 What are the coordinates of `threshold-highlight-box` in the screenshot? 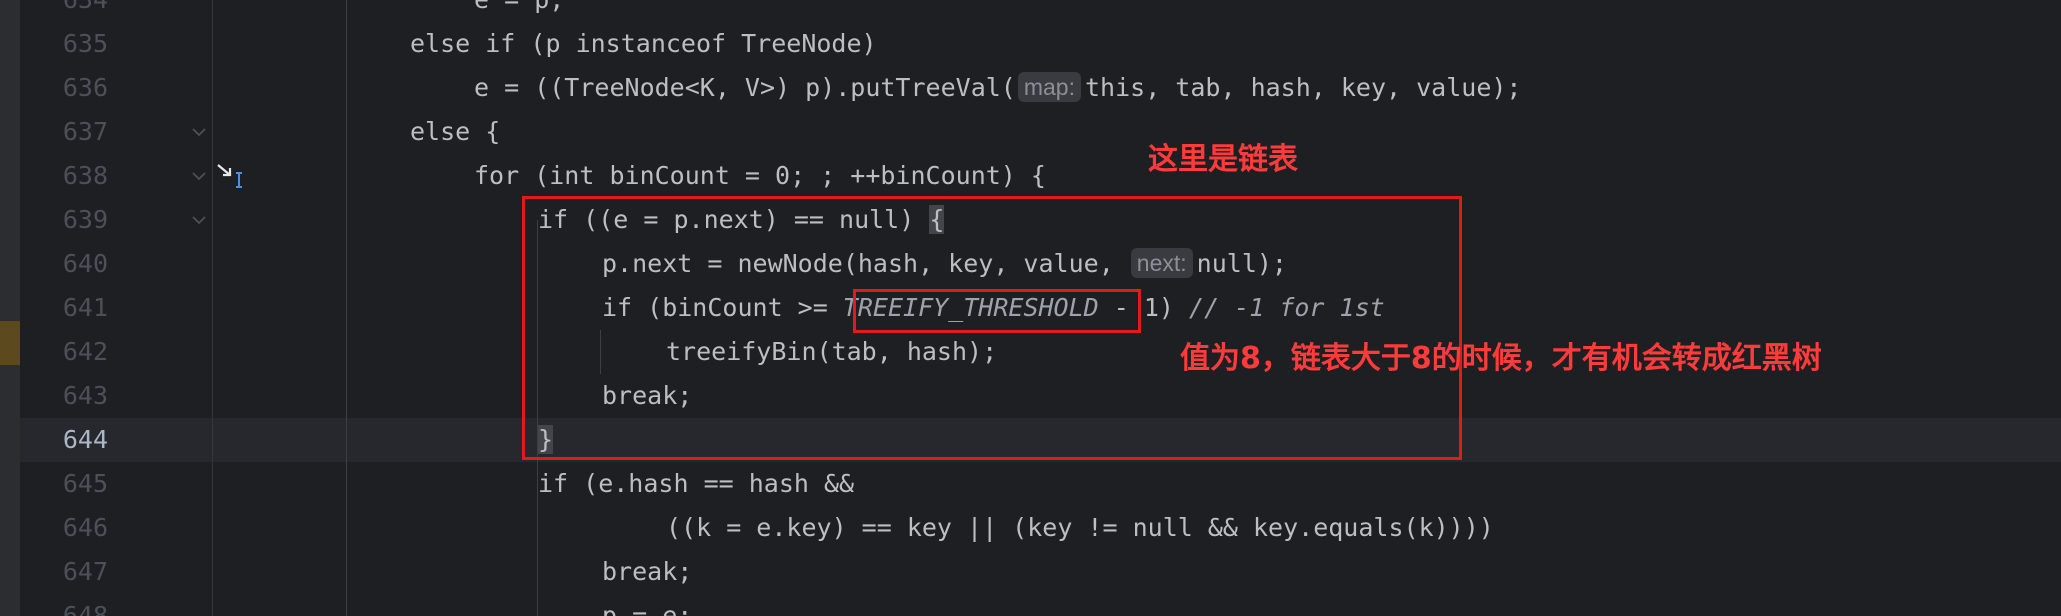 It's located at (997, 311).